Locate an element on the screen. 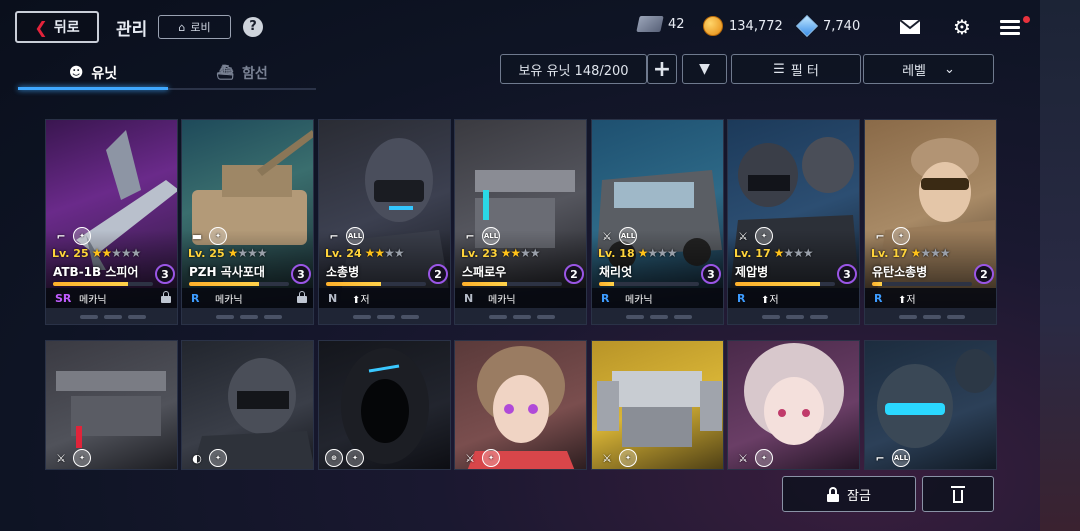 The image size is (1080, 531). class-icons: ⊕ ✦ is located at coordinates (344, 458).